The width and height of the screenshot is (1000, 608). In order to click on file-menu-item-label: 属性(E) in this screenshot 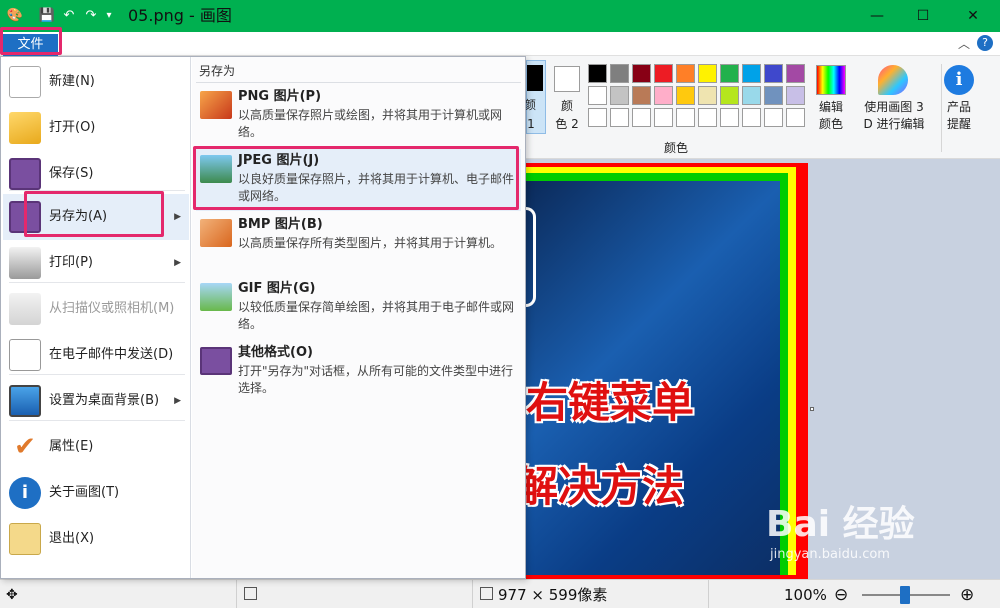, I will do `click(71, 446)`.